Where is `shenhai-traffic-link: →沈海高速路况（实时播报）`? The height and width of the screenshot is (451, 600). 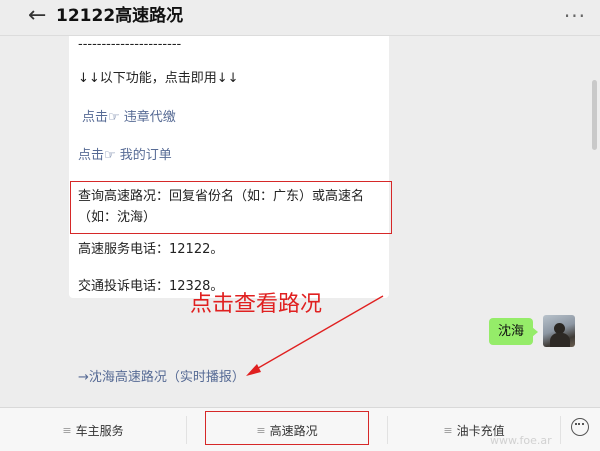
shenhai-traffic-link: →沈海高速路况（实时播报） is located at coordinates (161, 378).